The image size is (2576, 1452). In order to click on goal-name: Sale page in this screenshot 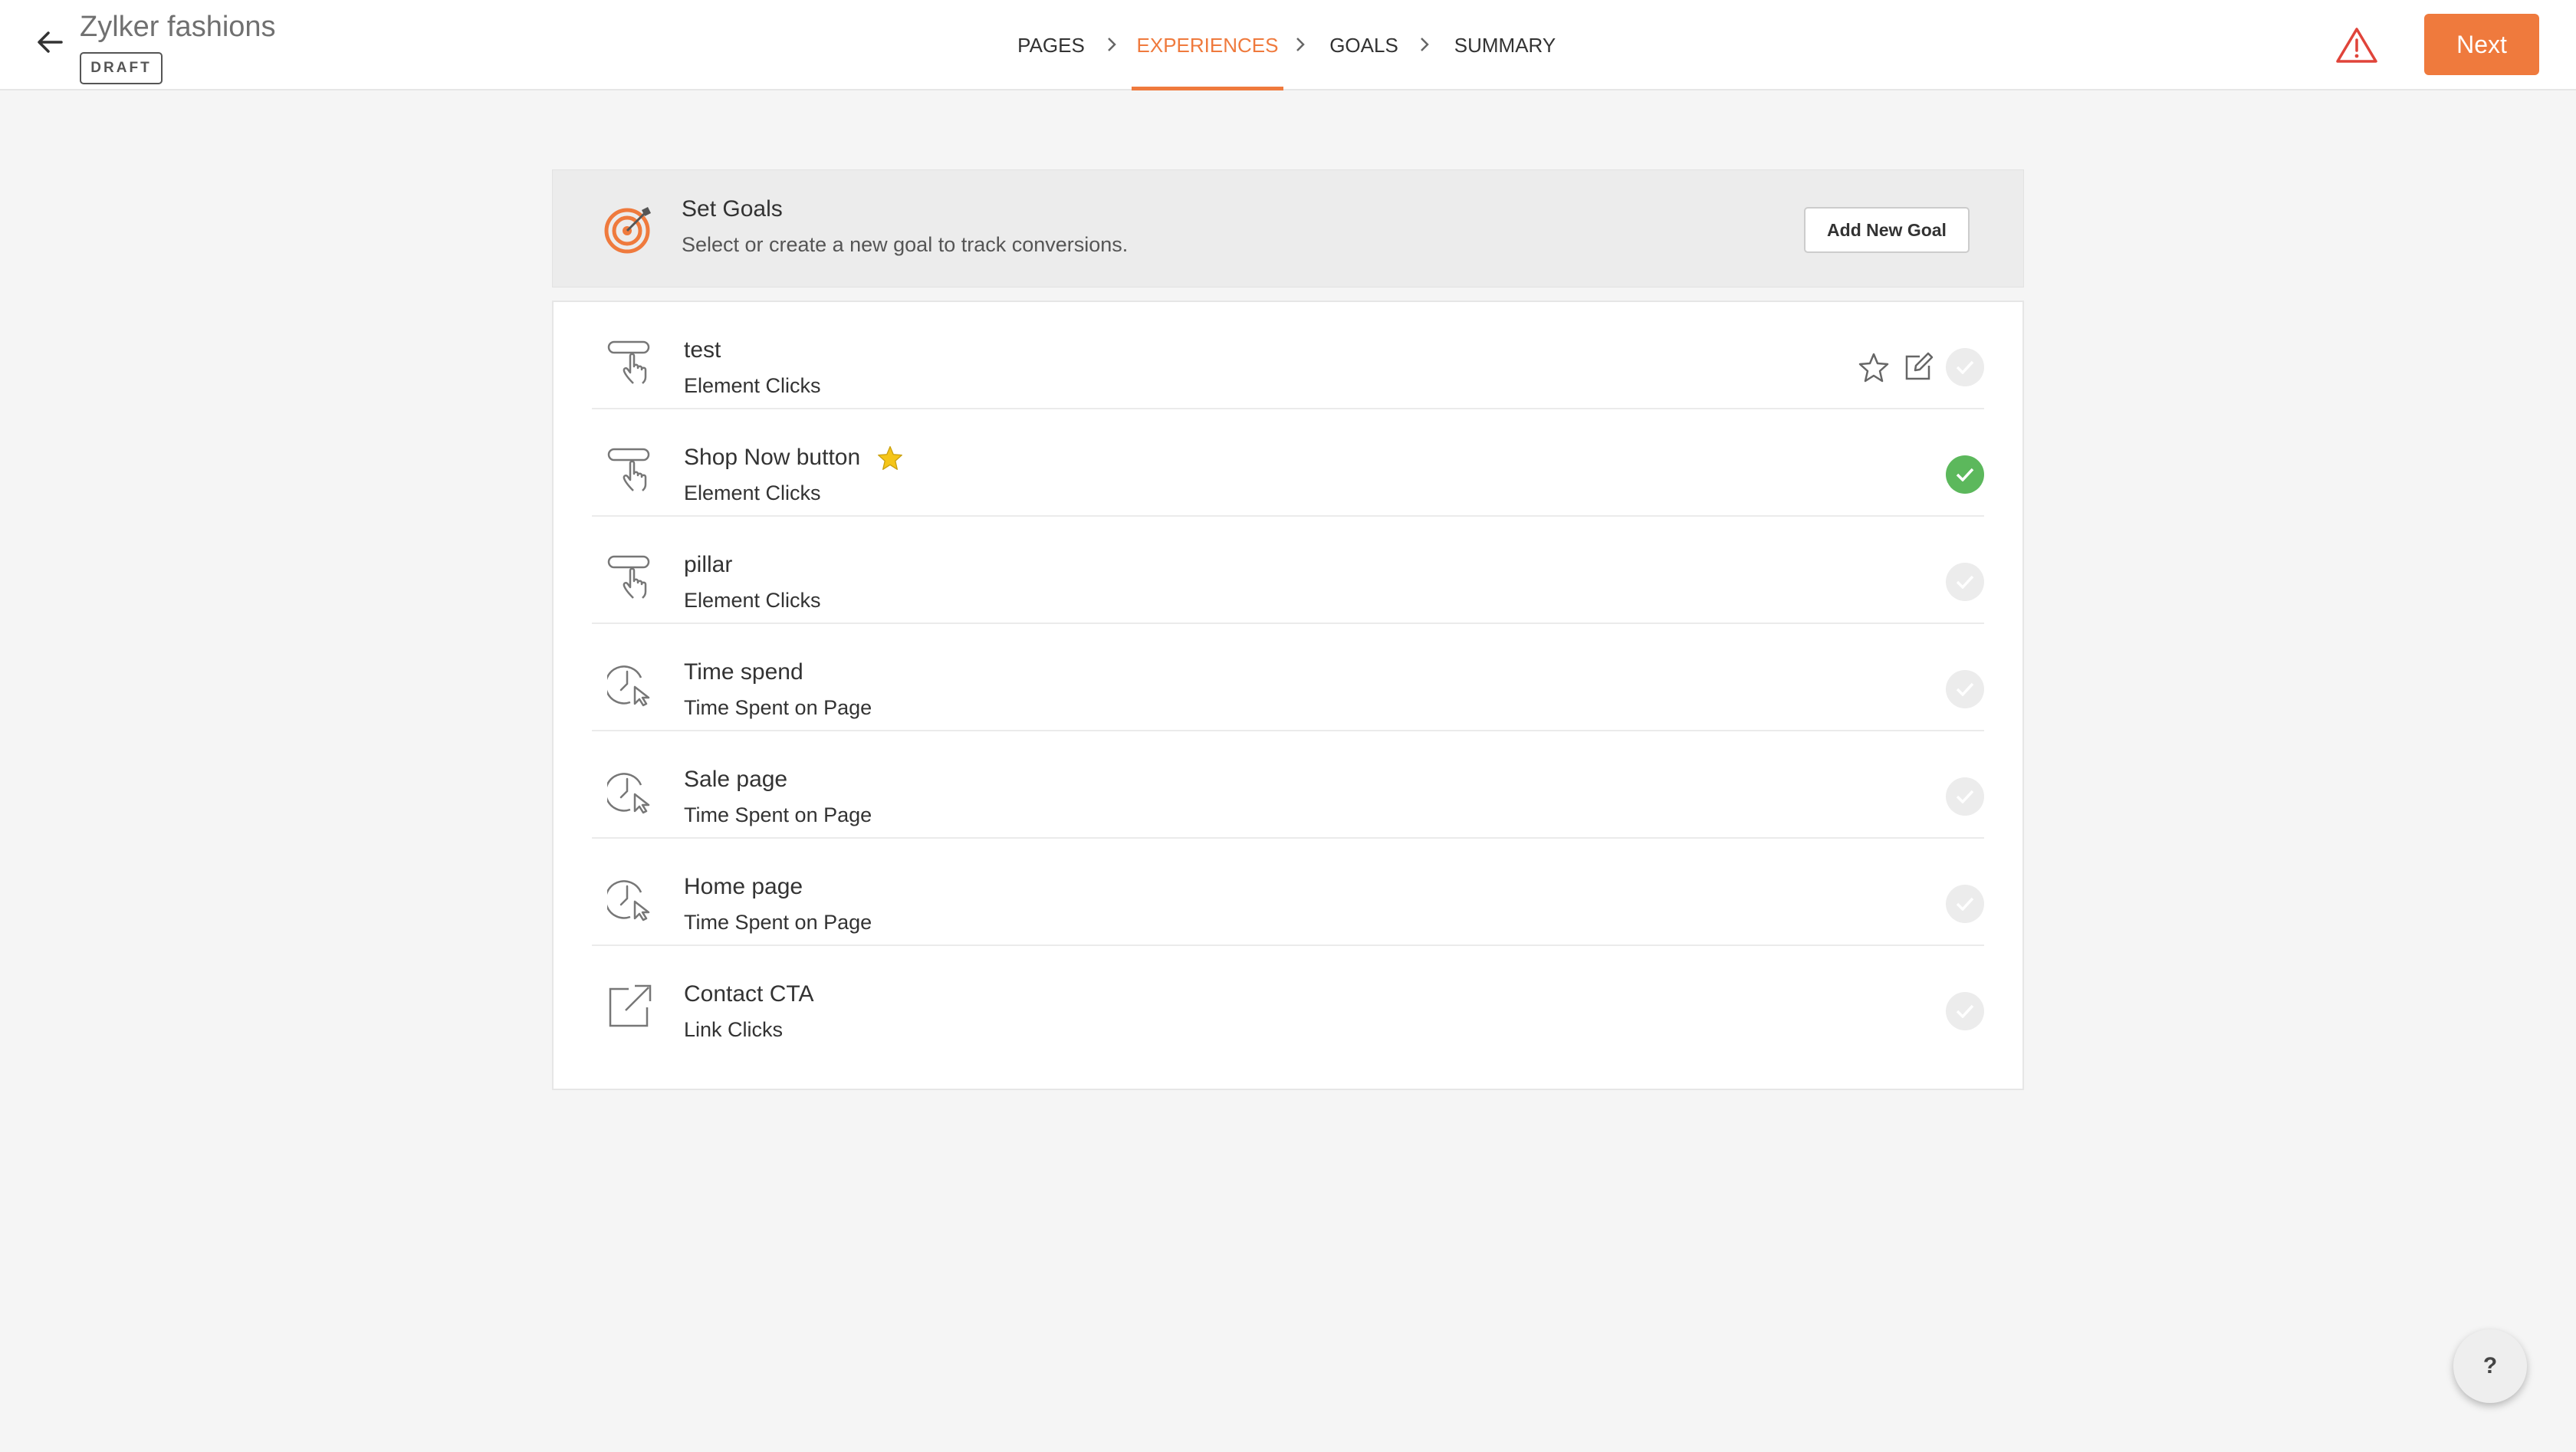, I will do `click(736, 779)`.